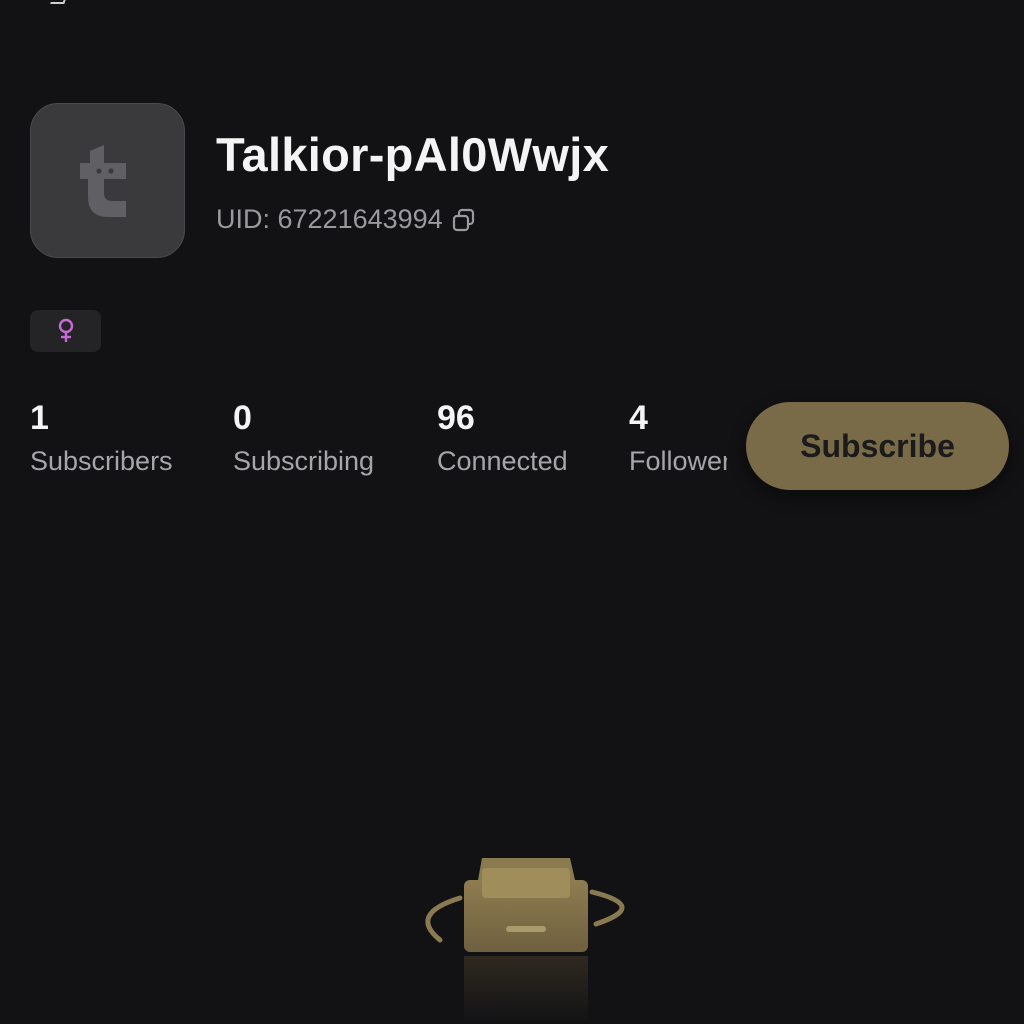  Describe the element at coordinates (303, 438) in the screenshot. I see `stat-subscribing: 0 Subscribing` at that location.